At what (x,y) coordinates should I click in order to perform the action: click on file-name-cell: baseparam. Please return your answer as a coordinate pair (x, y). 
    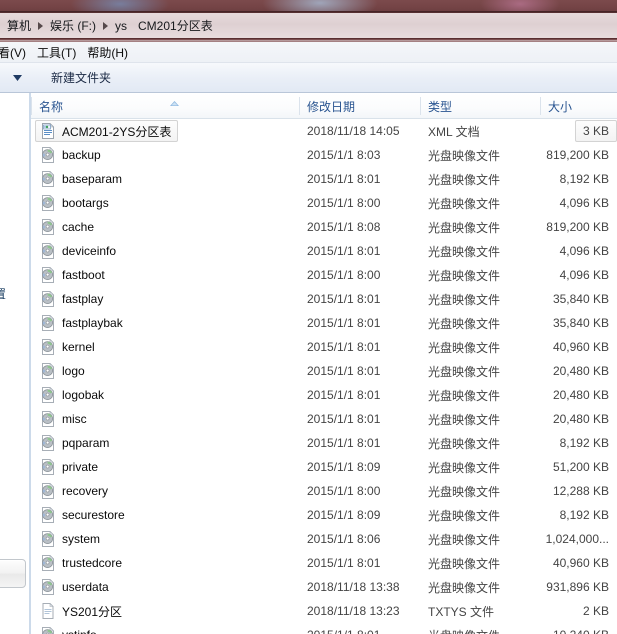
    Looking at the image, I should click on (165, 179).